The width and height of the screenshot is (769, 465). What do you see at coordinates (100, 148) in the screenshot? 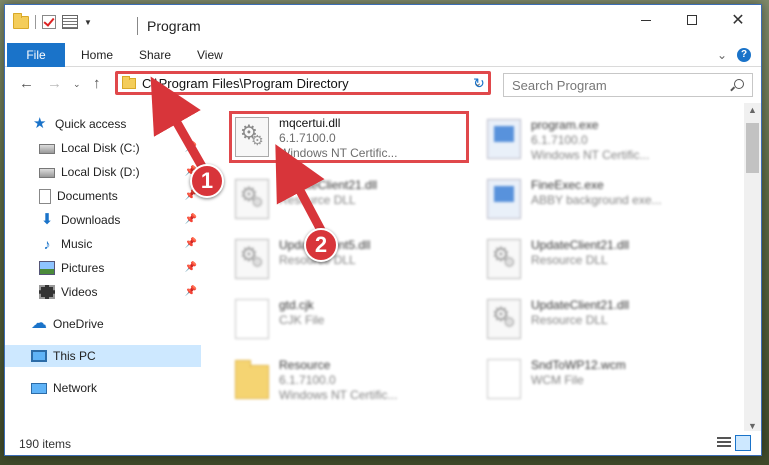
I see `sidebar-item-label: Local Disk (C:)` at bounding box center [100, 148].